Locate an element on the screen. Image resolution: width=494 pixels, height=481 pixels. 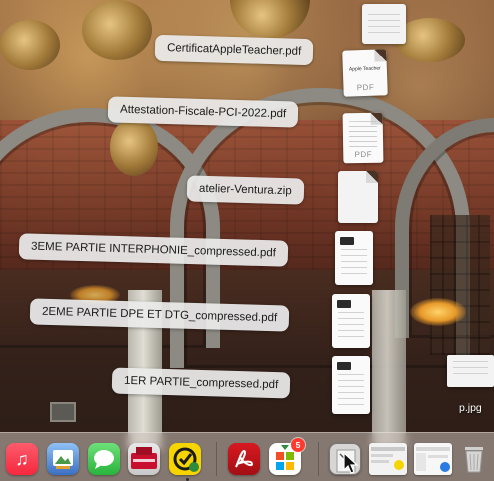
finder-window-thumbnail-icon is located at coordinates (433, 459).